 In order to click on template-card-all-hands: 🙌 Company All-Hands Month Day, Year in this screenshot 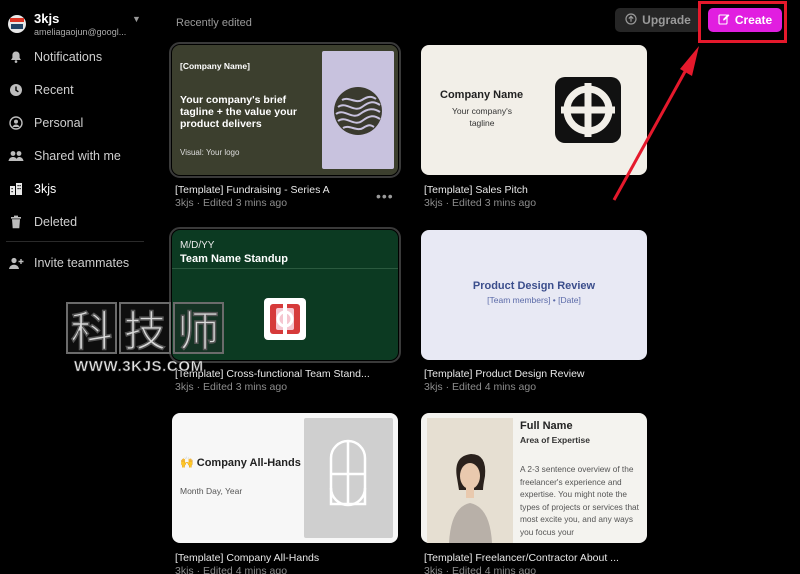, I will do `click(285, 478)`.